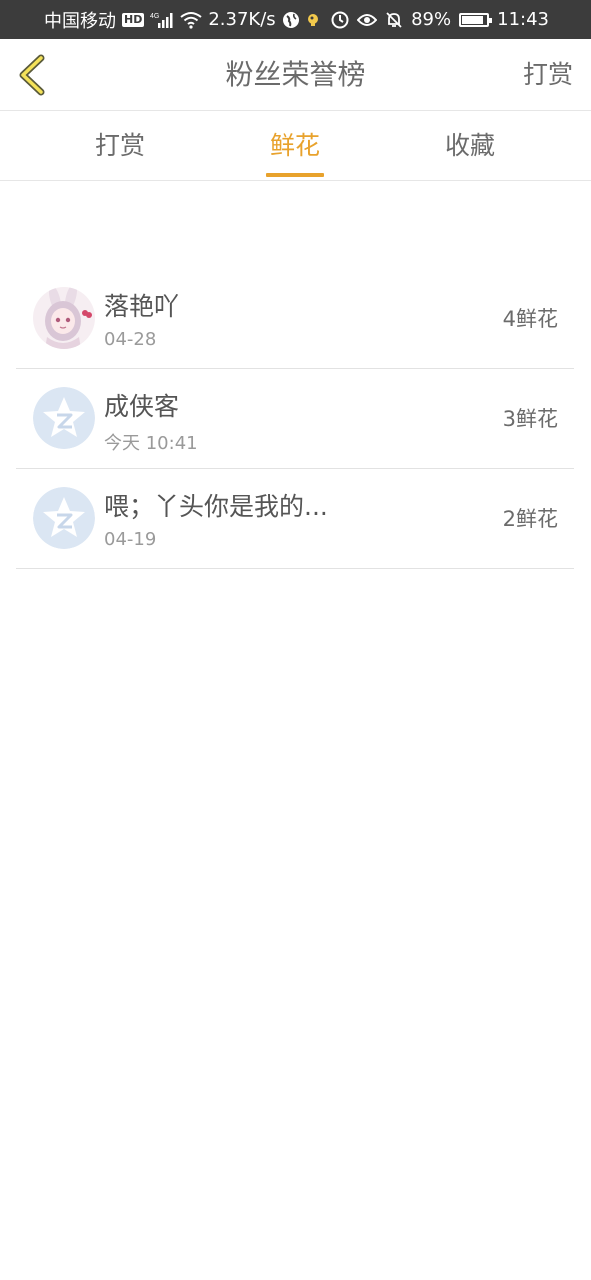 The height and width of the screenshot is (1280, 591). I want to click on tab-favorites: 收藏, so click(470, 146).